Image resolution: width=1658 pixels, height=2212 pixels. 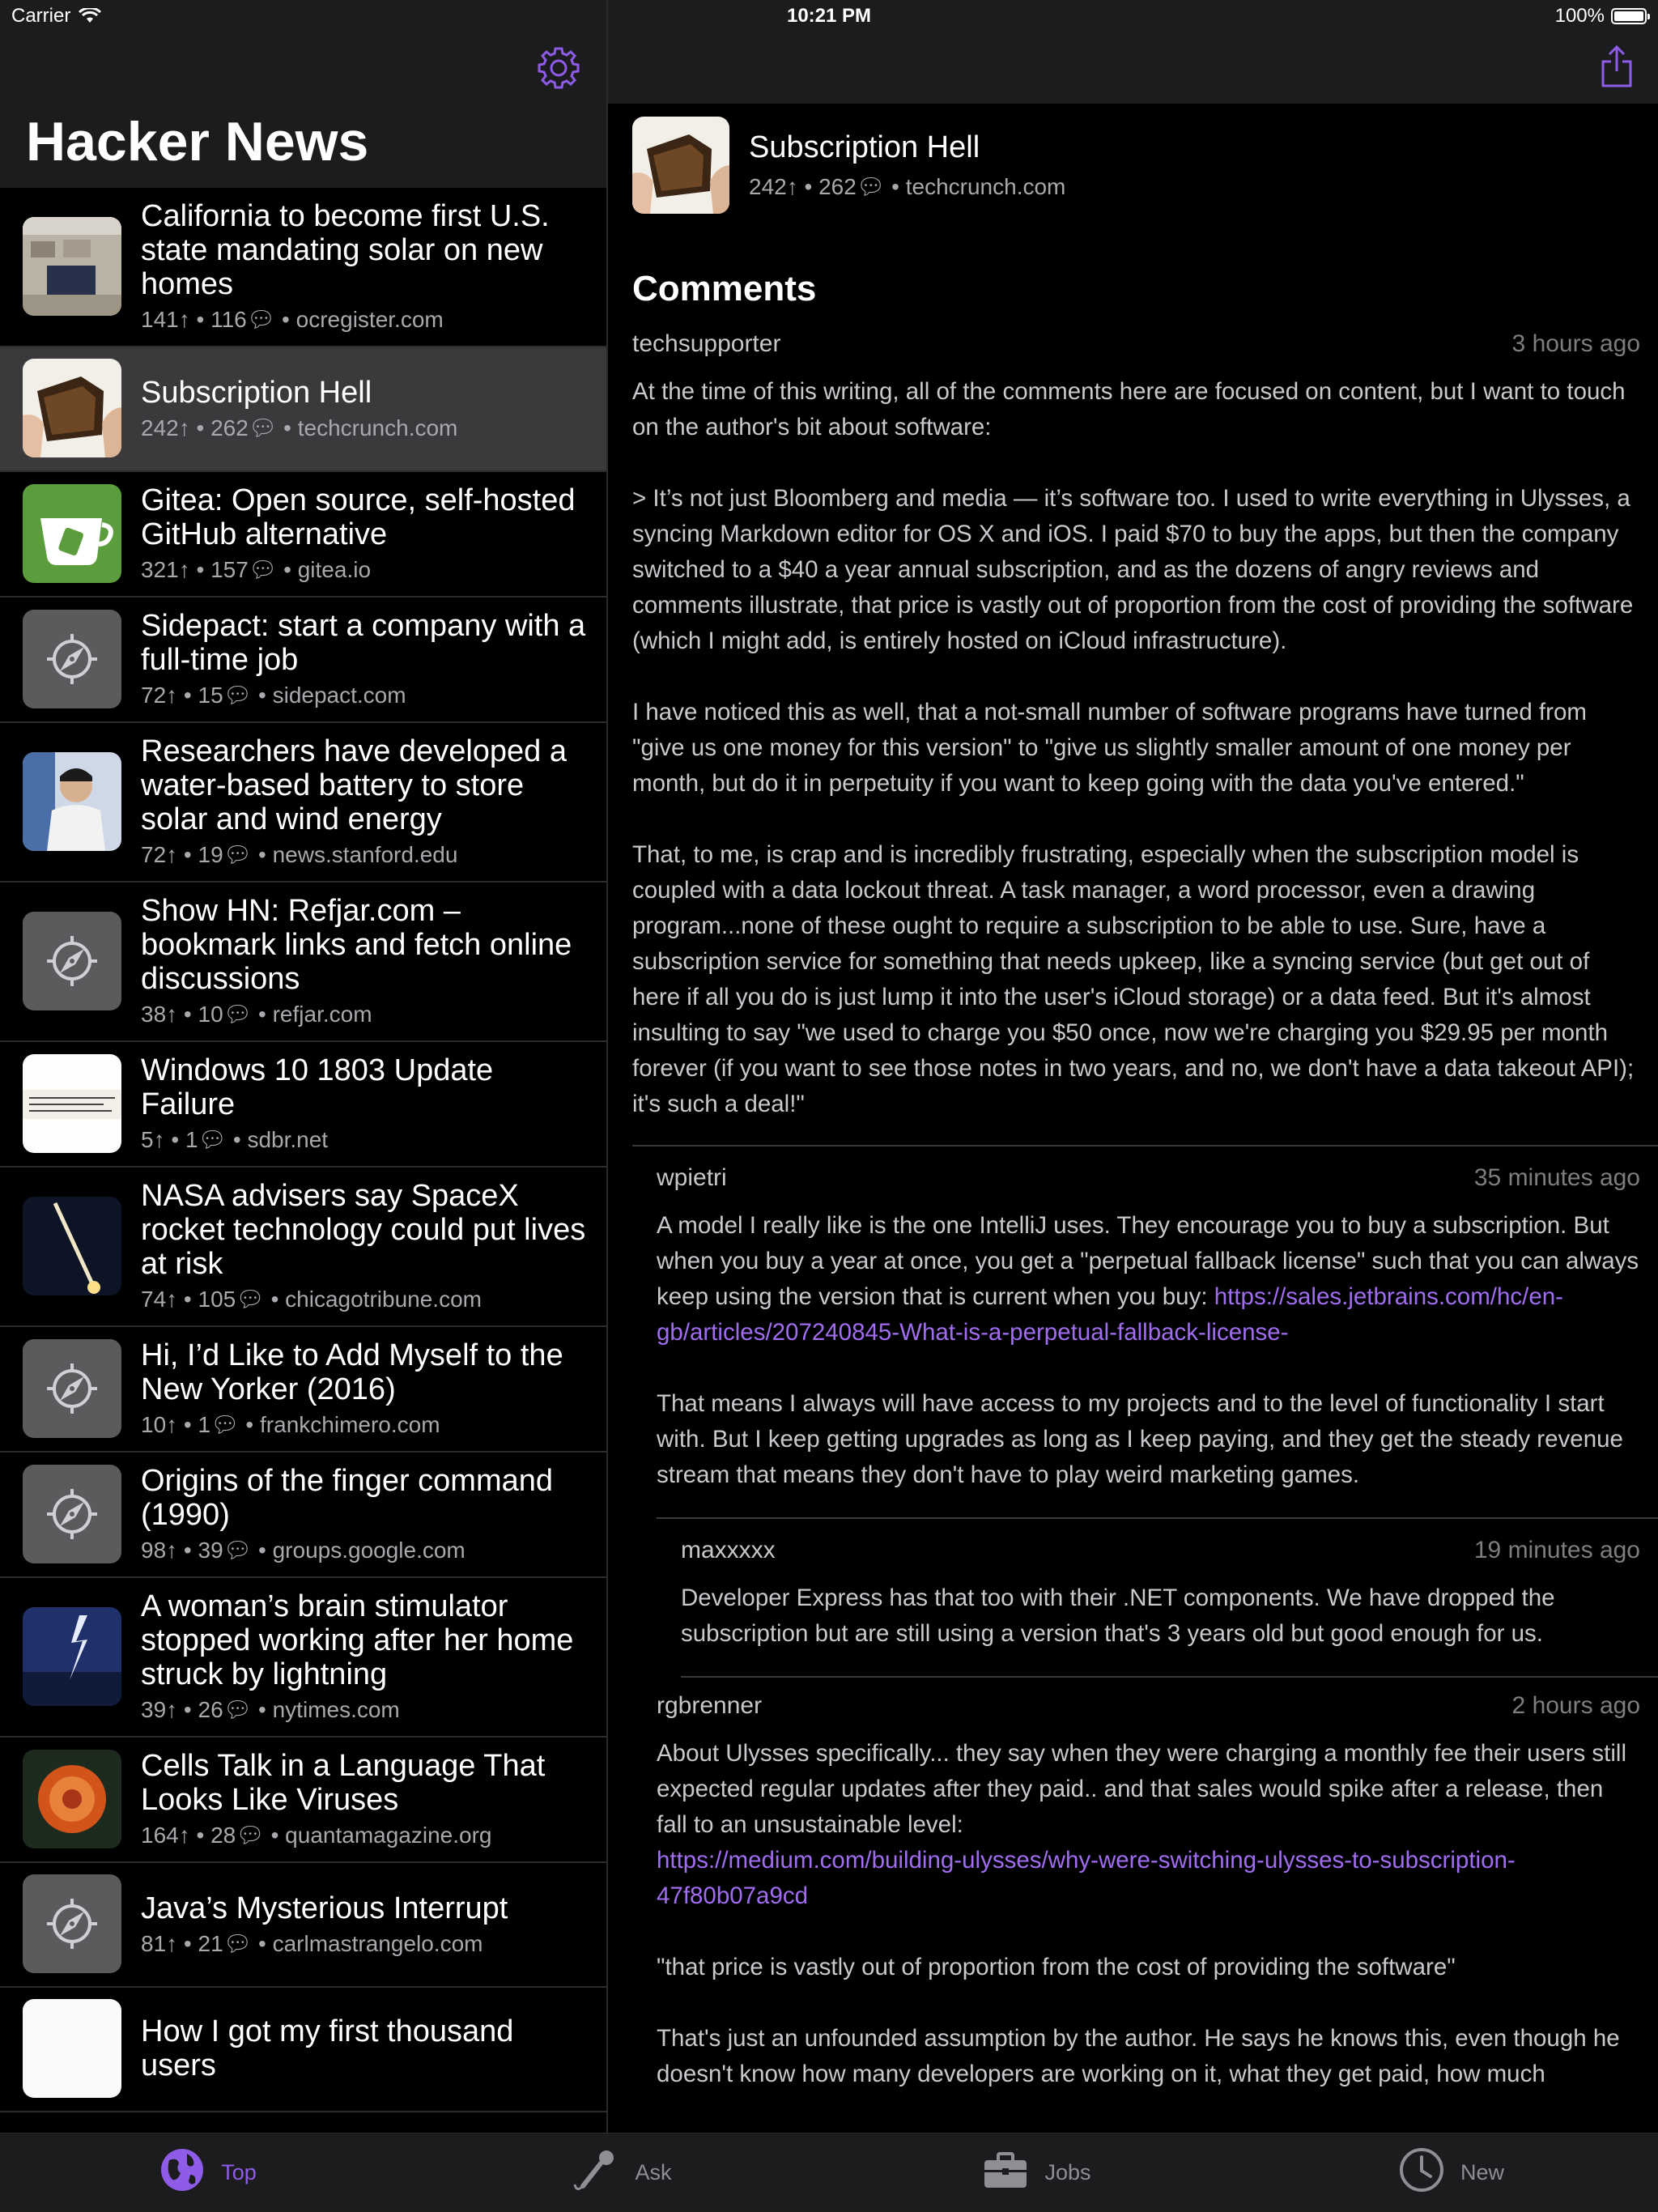 What do you see at coordinates (160, 1836) in the screenshot?
I see `story-points: 164` at bounding box center [160, 1836].